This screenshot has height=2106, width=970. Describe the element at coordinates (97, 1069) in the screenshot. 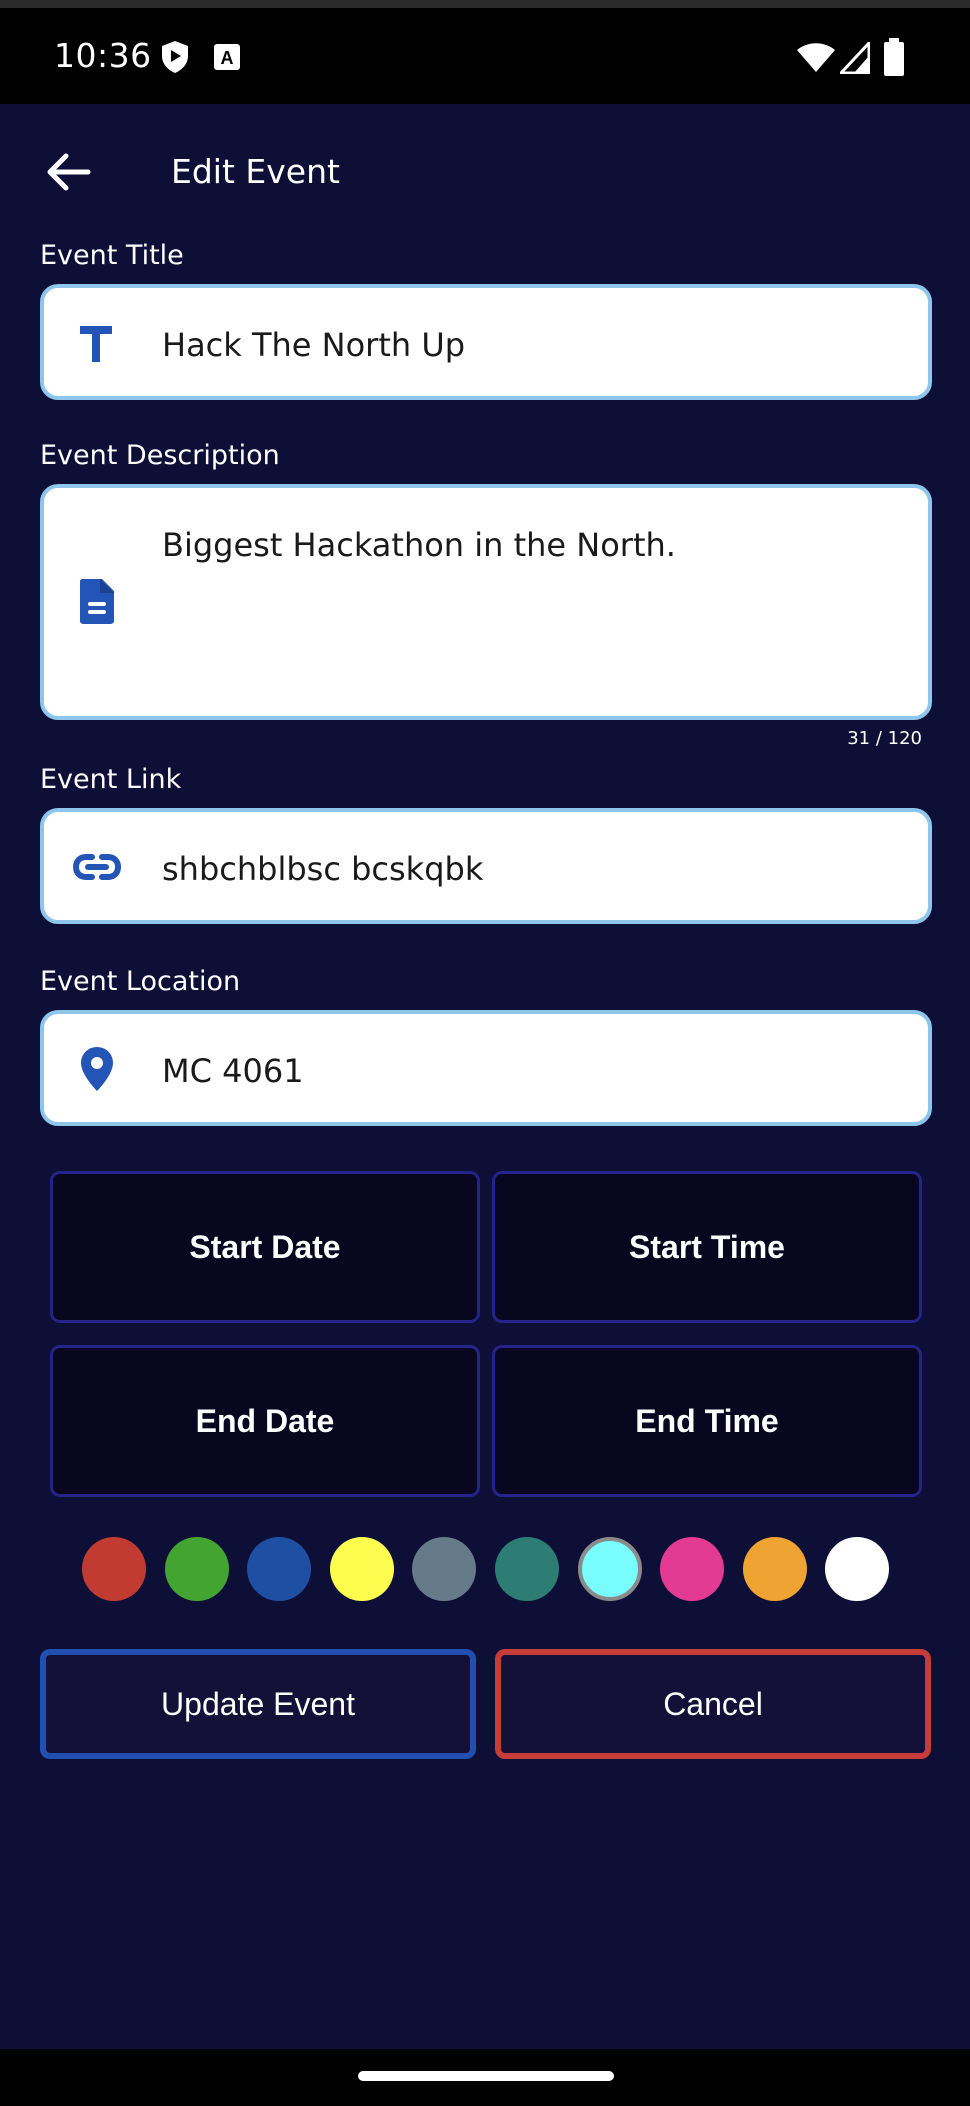

I see `location-pin-icon` at that location.